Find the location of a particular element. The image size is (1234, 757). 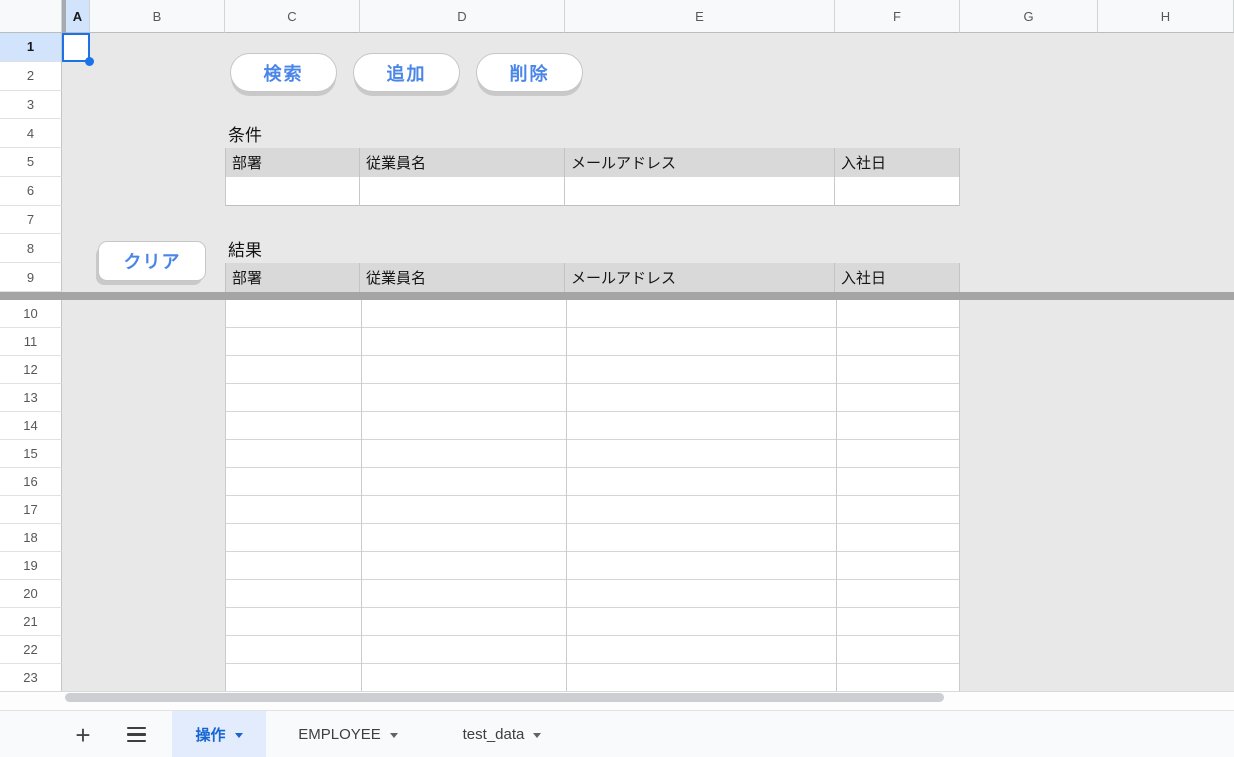

row-header-4: 4 is located at coordinates (31, 134).